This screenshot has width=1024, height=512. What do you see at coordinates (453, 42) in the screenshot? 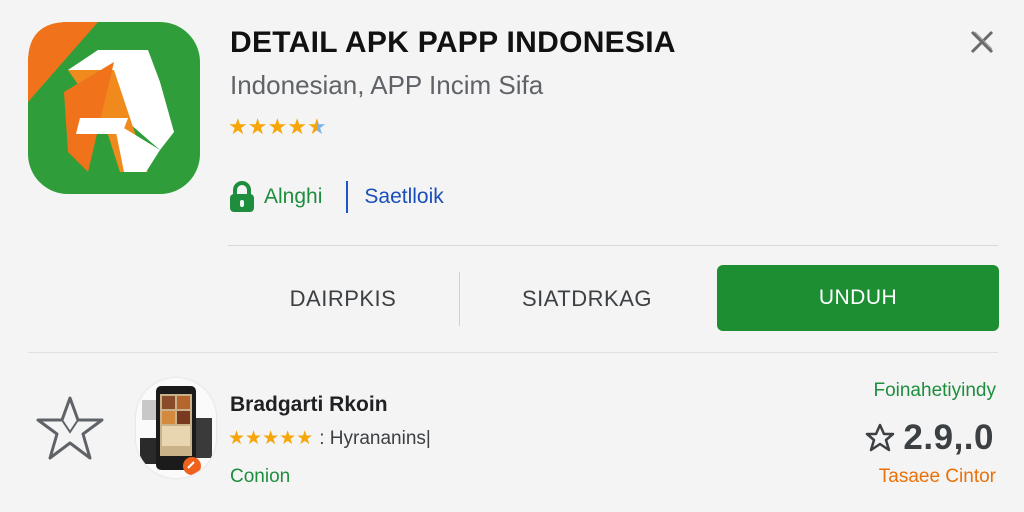
I see `app-title: DETAIL APK PAPP INDONESIA` at bounding box center [453, 42].